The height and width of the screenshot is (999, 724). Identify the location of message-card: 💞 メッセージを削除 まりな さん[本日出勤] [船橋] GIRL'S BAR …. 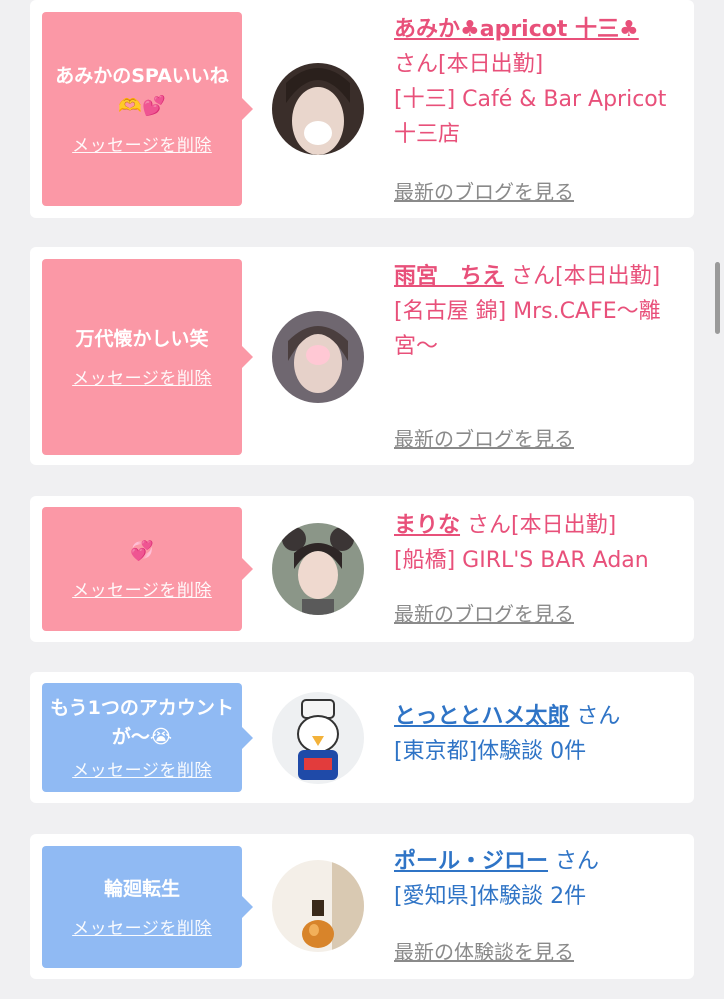
(362, 569).